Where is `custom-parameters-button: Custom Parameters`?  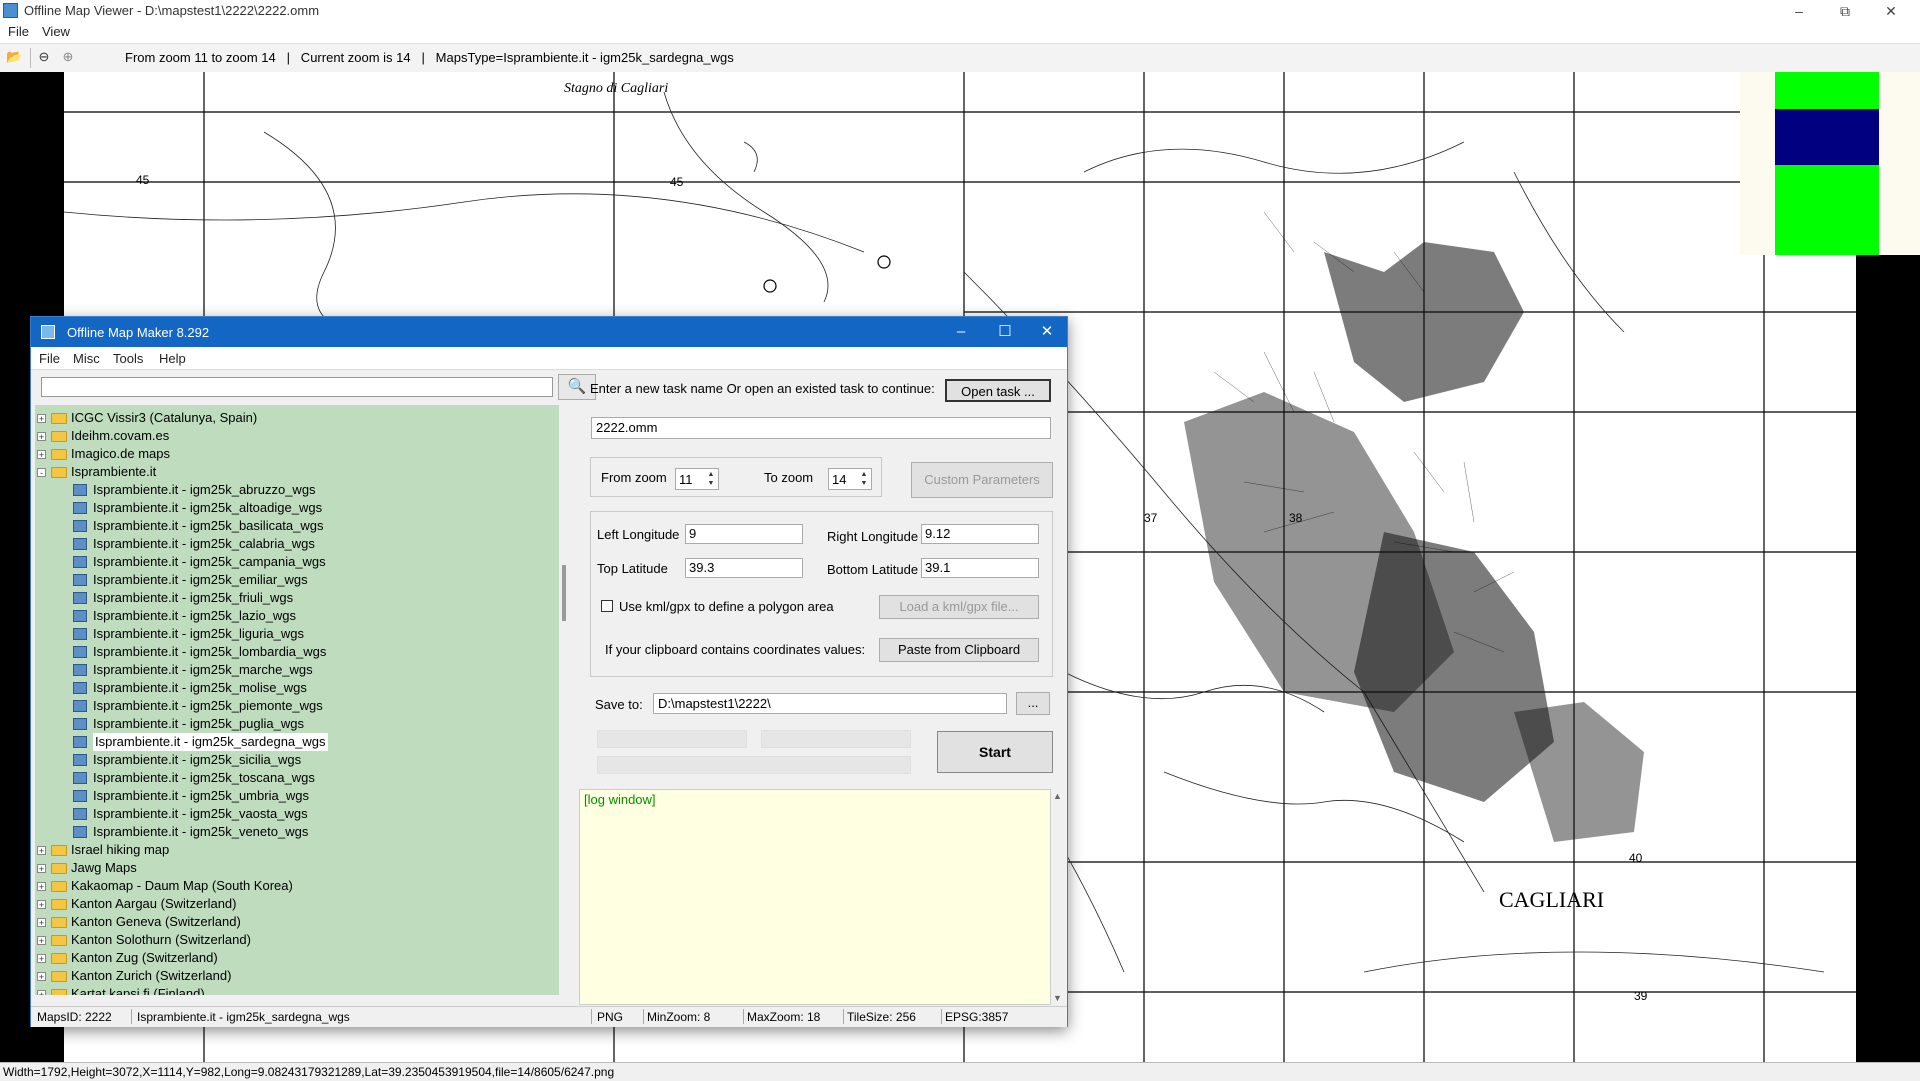
custom-parameters-button: Custom Parameters is located at coordinates (982, 480).